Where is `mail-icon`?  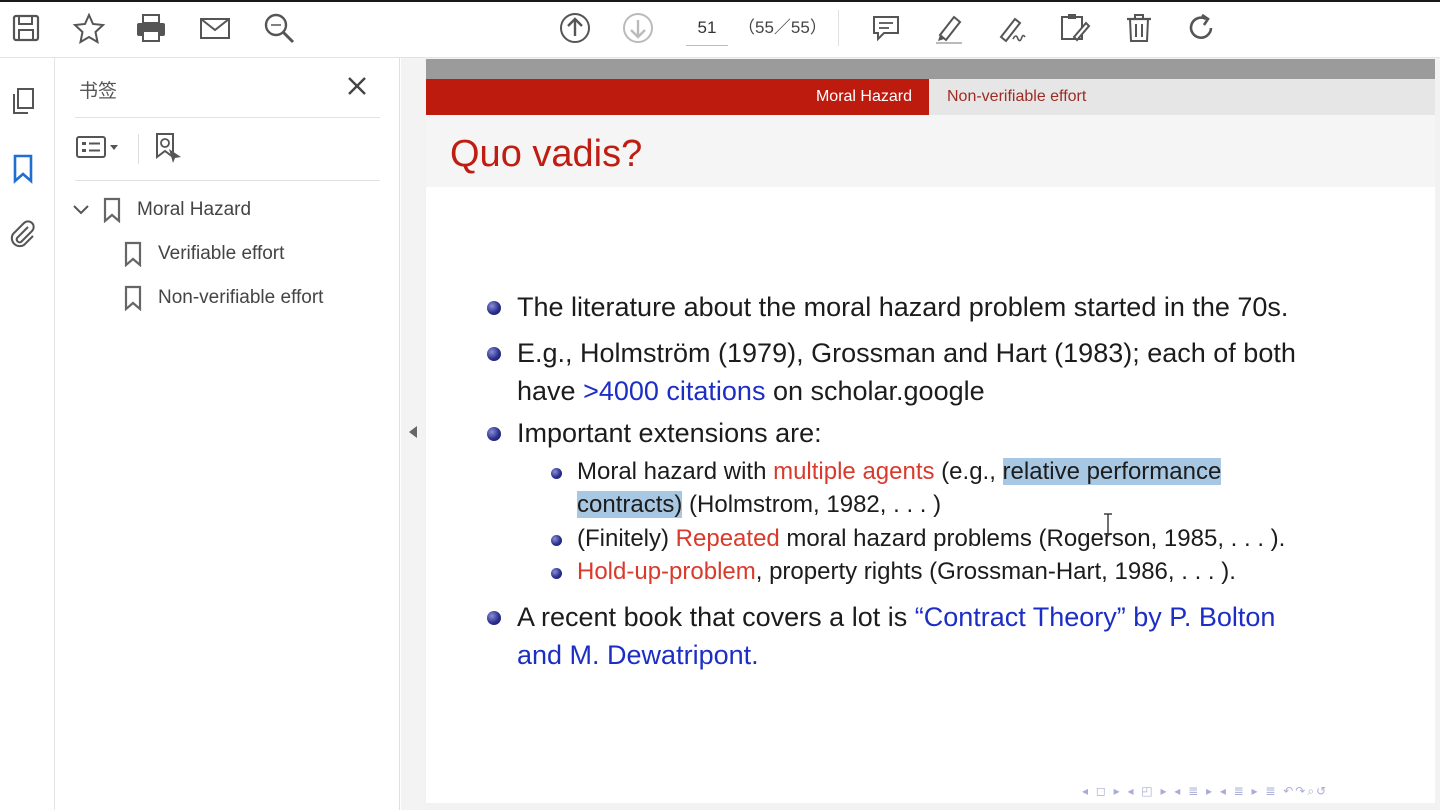
mail-icon is located at coordinates (215, 28).